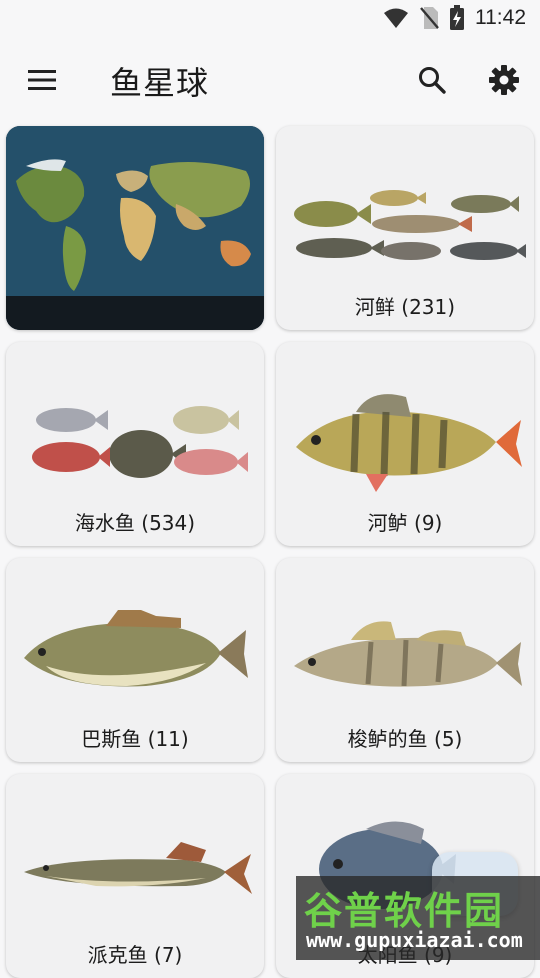 The height and width of the screenshot is (978, 540). I want to click on settings-button, so click(504, 80).